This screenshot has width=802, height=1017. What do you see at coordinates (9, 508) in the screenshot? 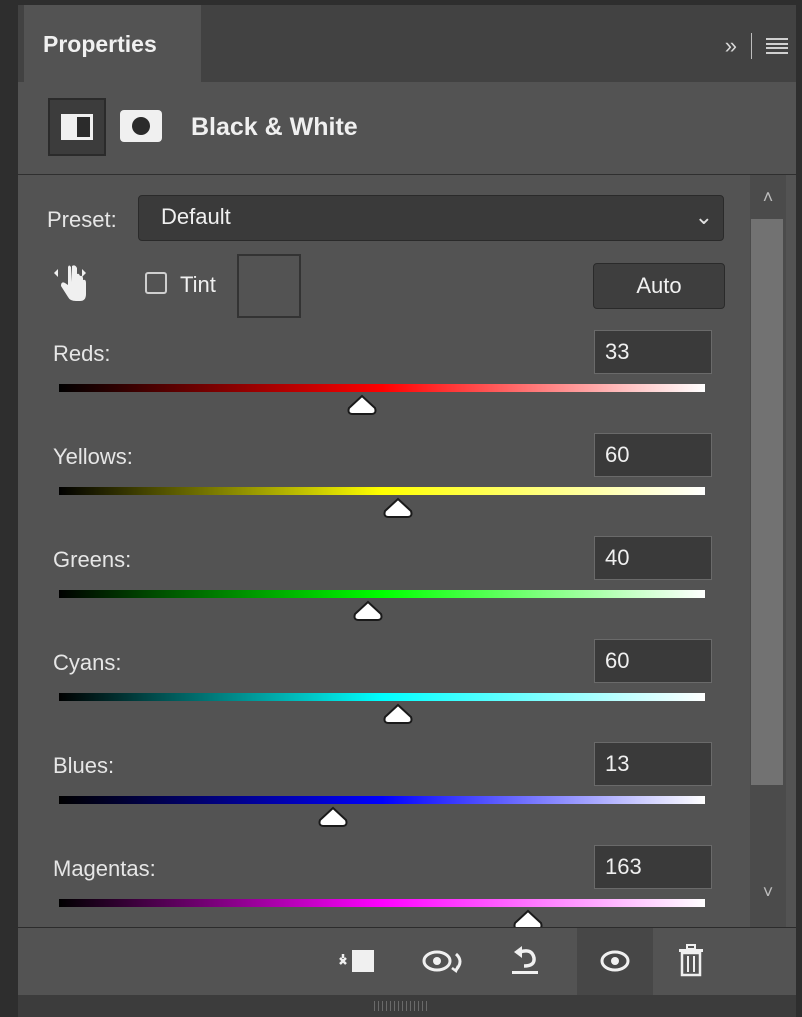
I see `window-frame-left` at bounding box center [9, 508].